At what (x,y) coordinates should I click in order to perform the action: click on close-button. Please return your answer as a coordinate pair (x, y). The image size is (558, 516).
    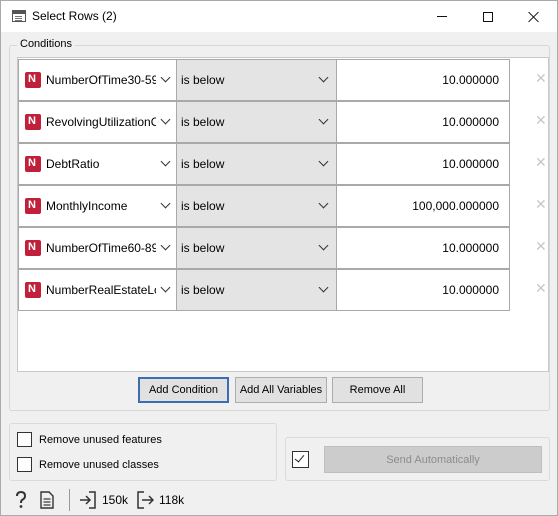
    Looking at the image, I should click on (534, 16).